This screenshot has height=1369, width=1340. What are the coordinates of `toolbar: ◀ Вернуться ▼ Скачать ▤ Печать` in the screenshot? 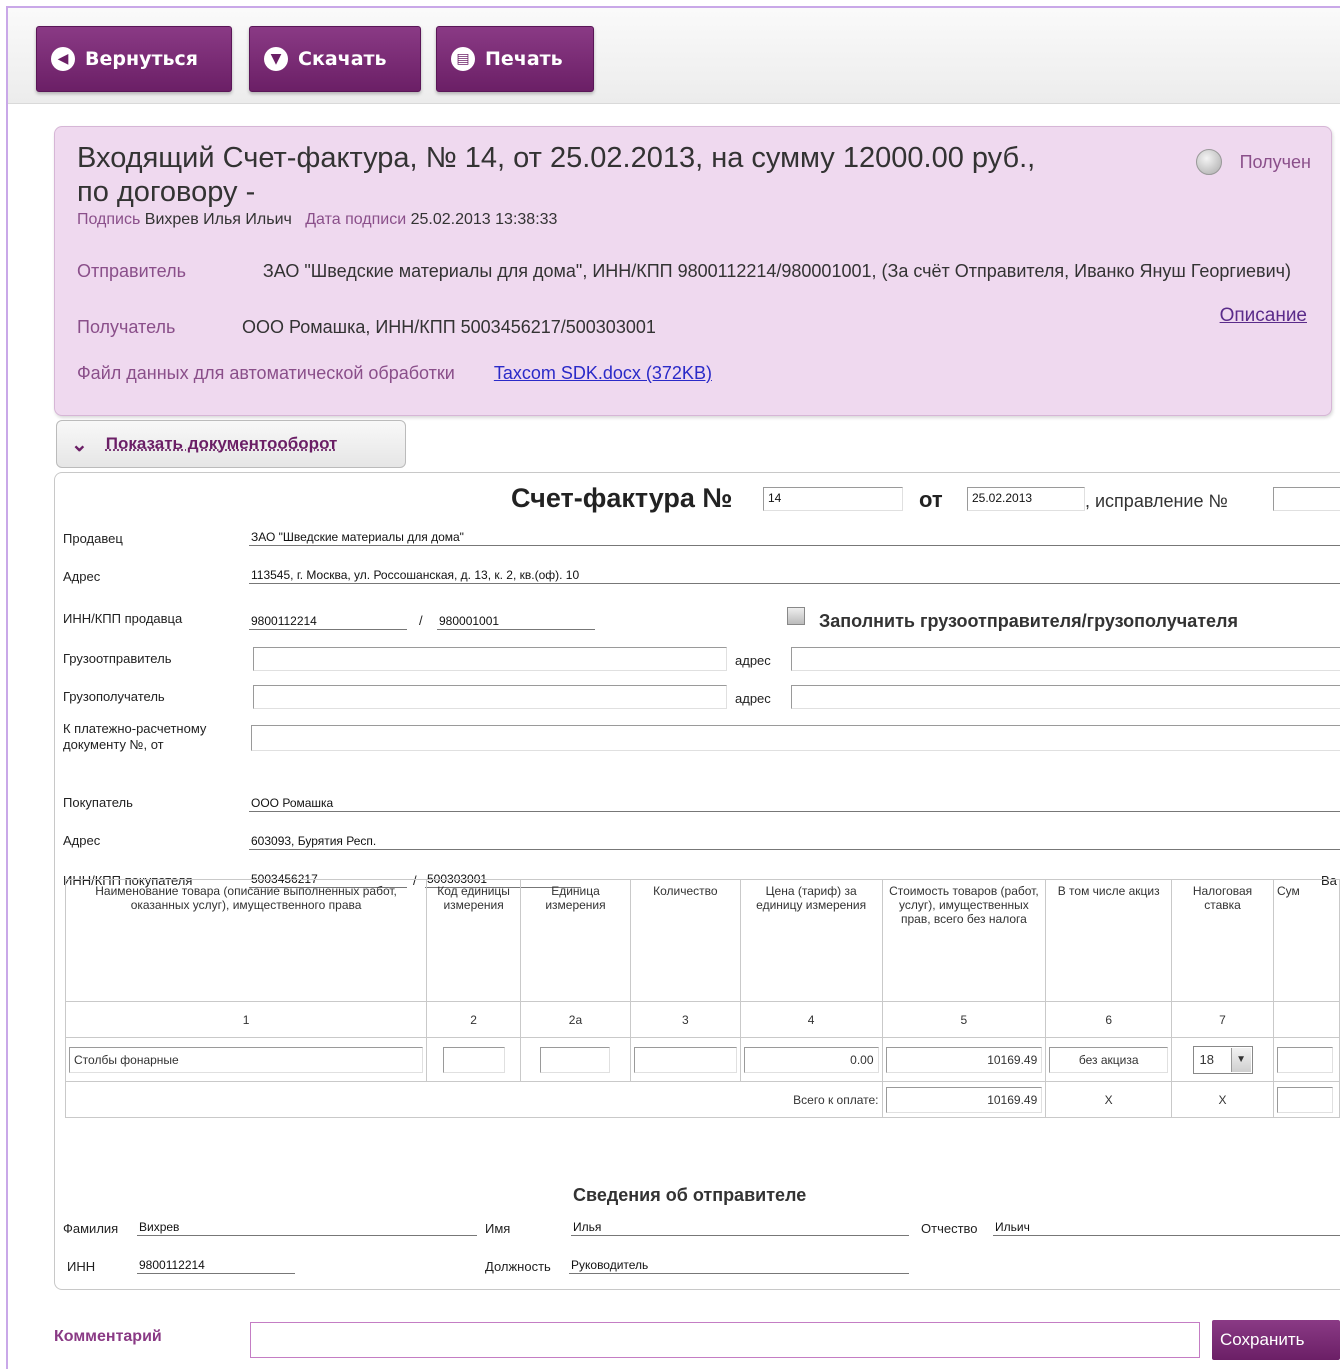 It's located at (674, 56).